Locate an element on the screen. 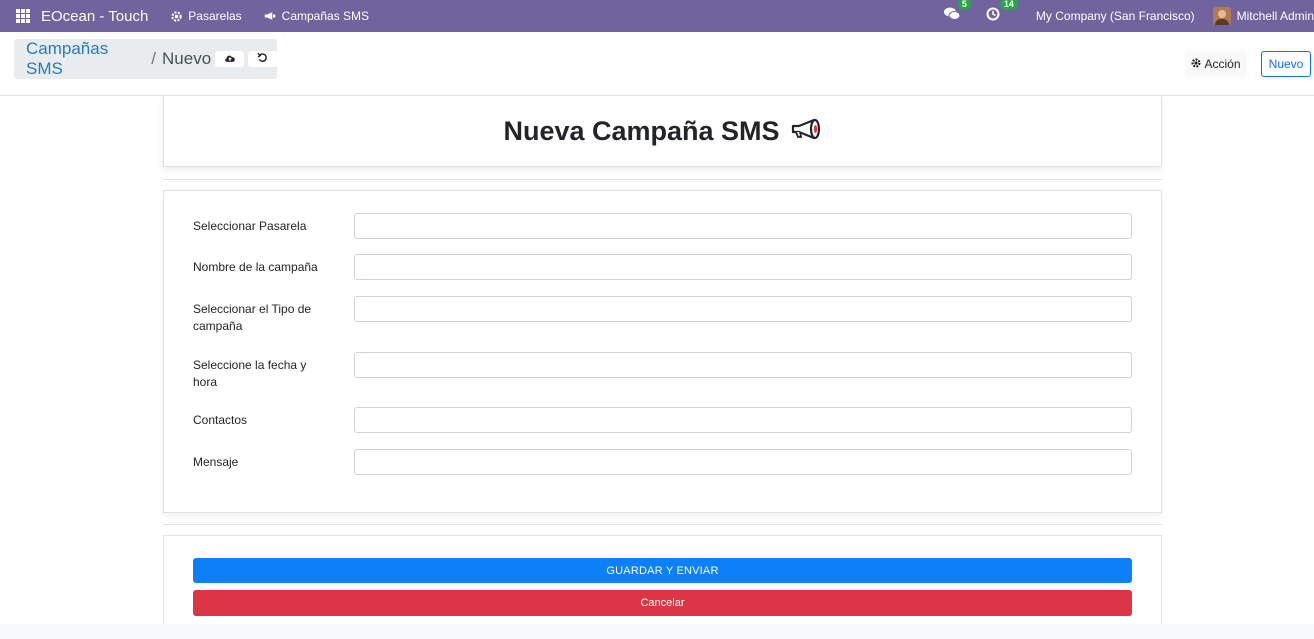  field-label: Seleccionar Pasarela is located at coordinates (250, 226).